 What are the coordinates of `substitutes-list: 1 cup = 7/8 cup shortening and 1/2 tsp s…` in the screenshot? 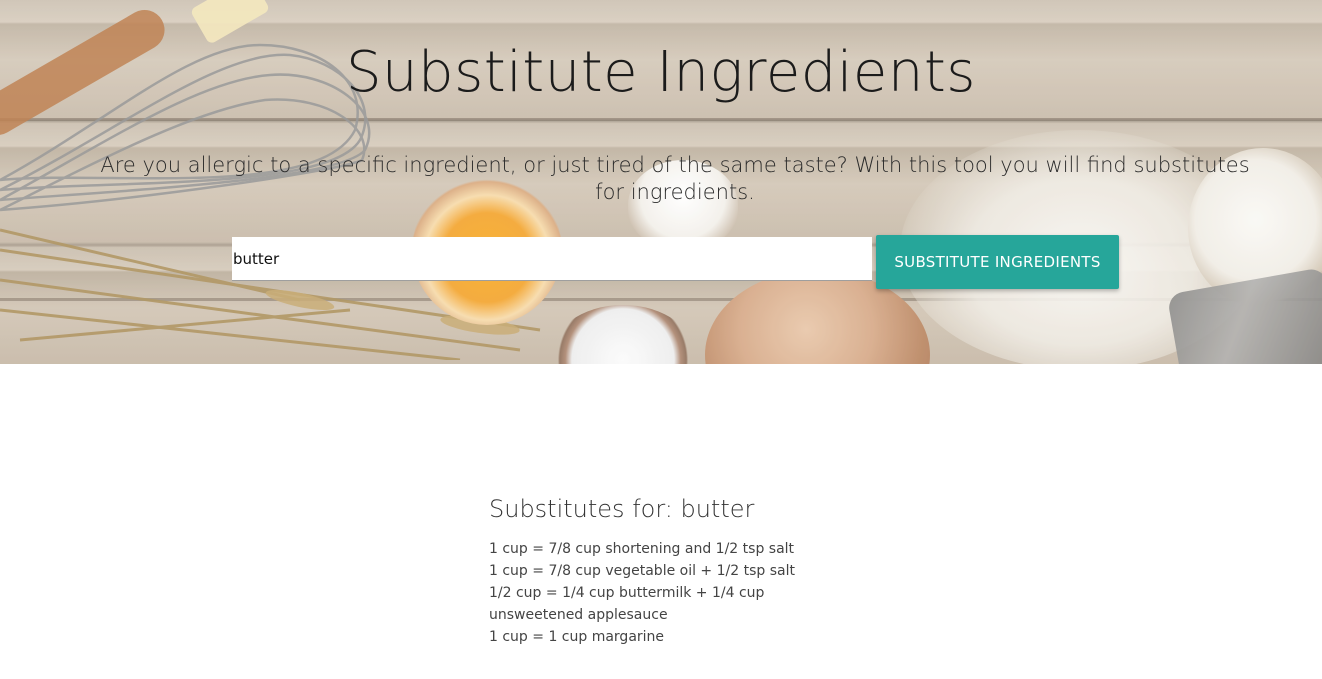 It's located at (669, 593).